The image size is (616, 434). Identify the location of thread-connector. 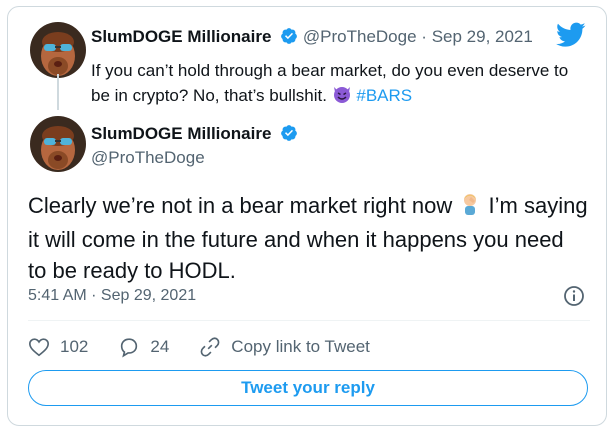
(58, 92).